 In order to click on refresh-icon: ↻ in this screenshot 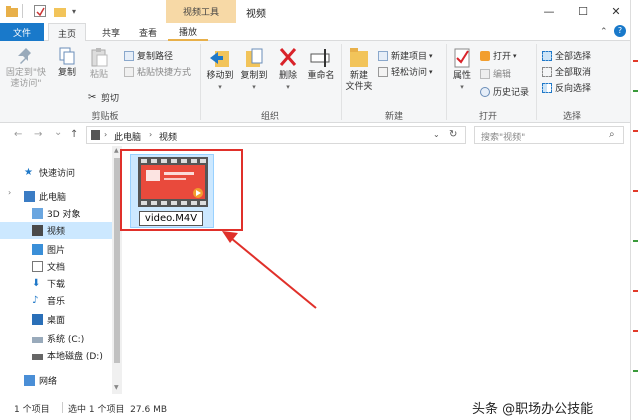, I will do `click(453, 134)`.